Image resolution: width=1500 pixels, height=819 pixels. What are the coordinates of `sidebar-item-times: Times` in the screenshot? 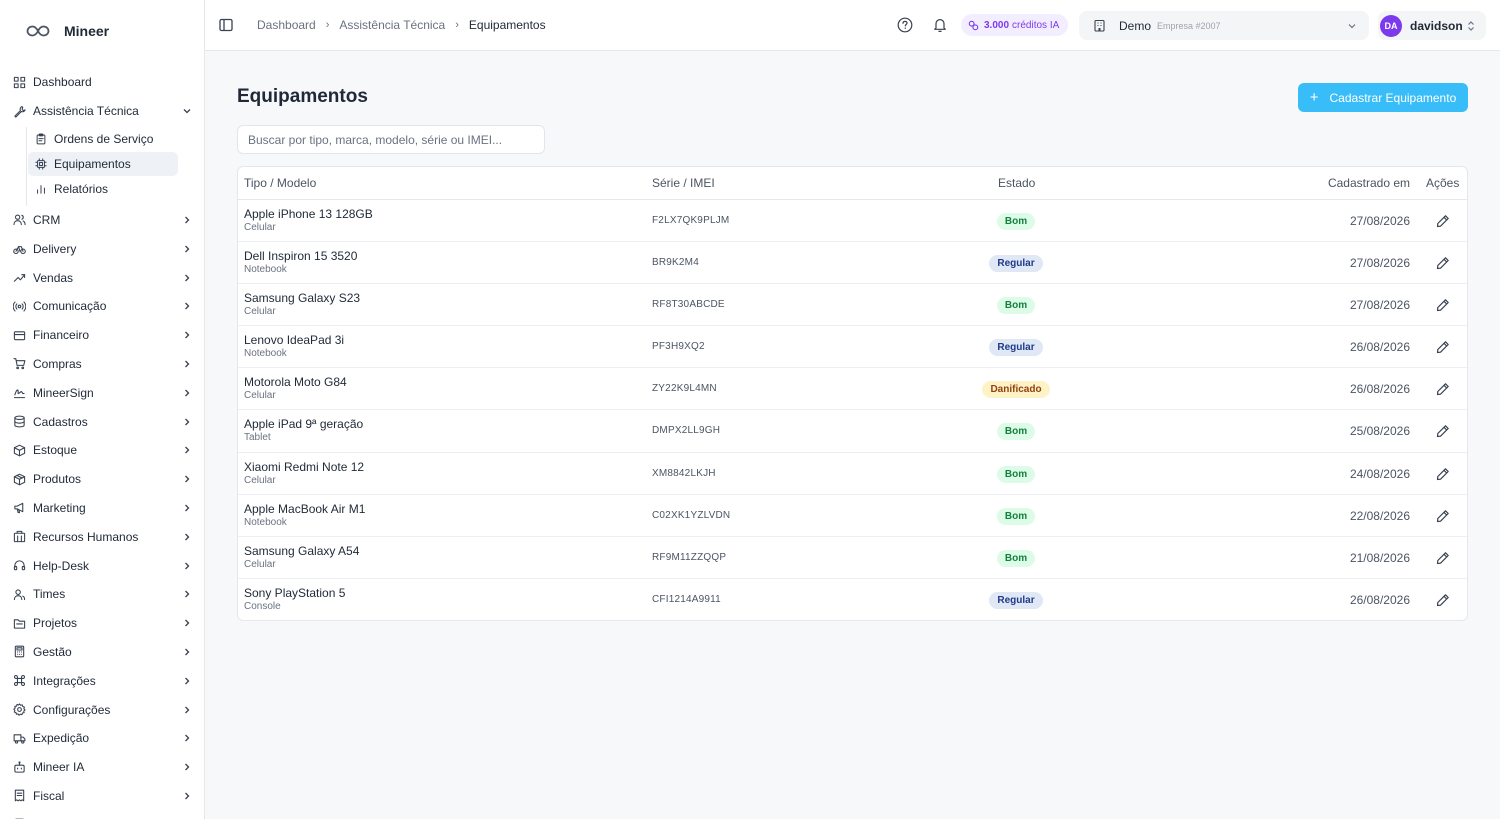 It's located at (102, 594).